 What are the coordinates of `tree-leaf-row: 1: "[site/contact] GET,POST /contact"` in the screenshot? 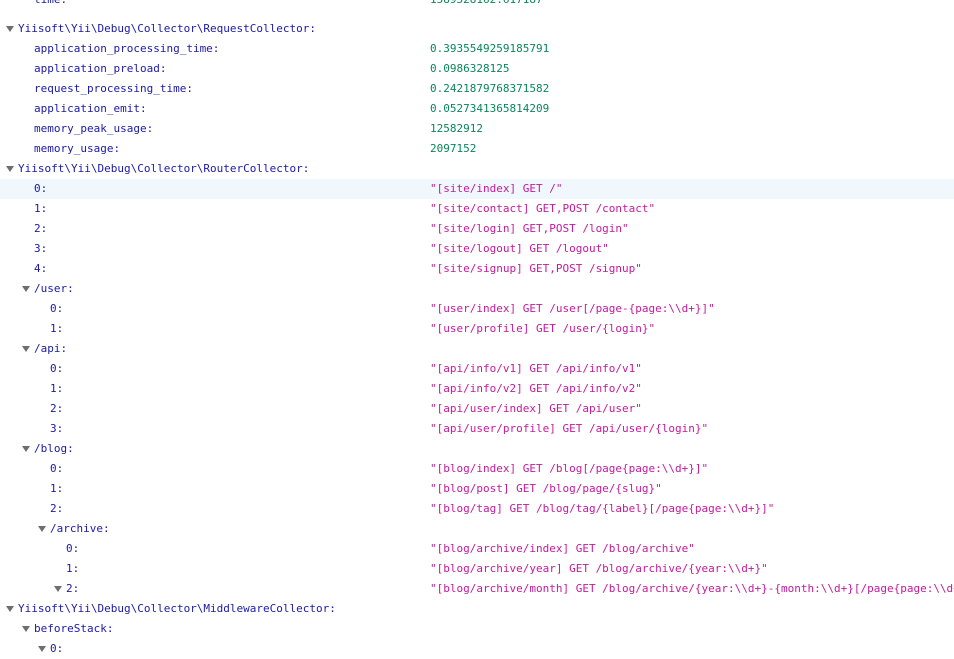 It's located at (477, 209).